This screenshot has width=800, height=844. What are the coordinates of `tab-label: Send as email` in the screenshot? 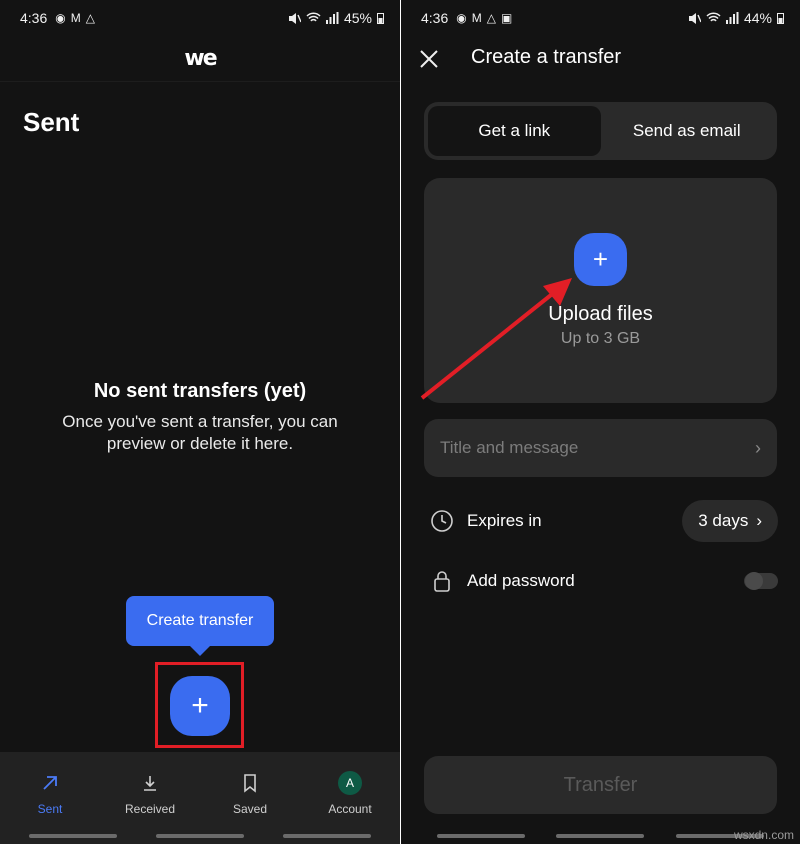 It's located at (686, 130).